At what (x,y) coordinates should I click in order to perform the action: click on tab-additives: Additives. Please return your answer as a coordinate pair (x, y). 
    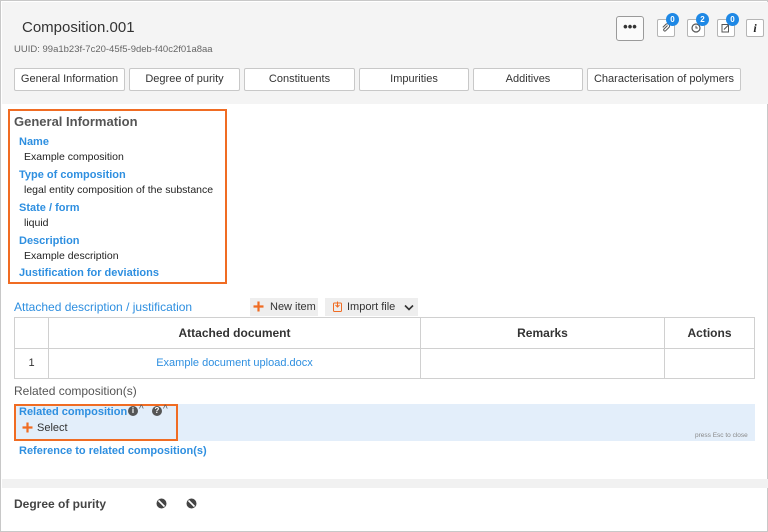
    Looking at the image, I should click on (528, 79).